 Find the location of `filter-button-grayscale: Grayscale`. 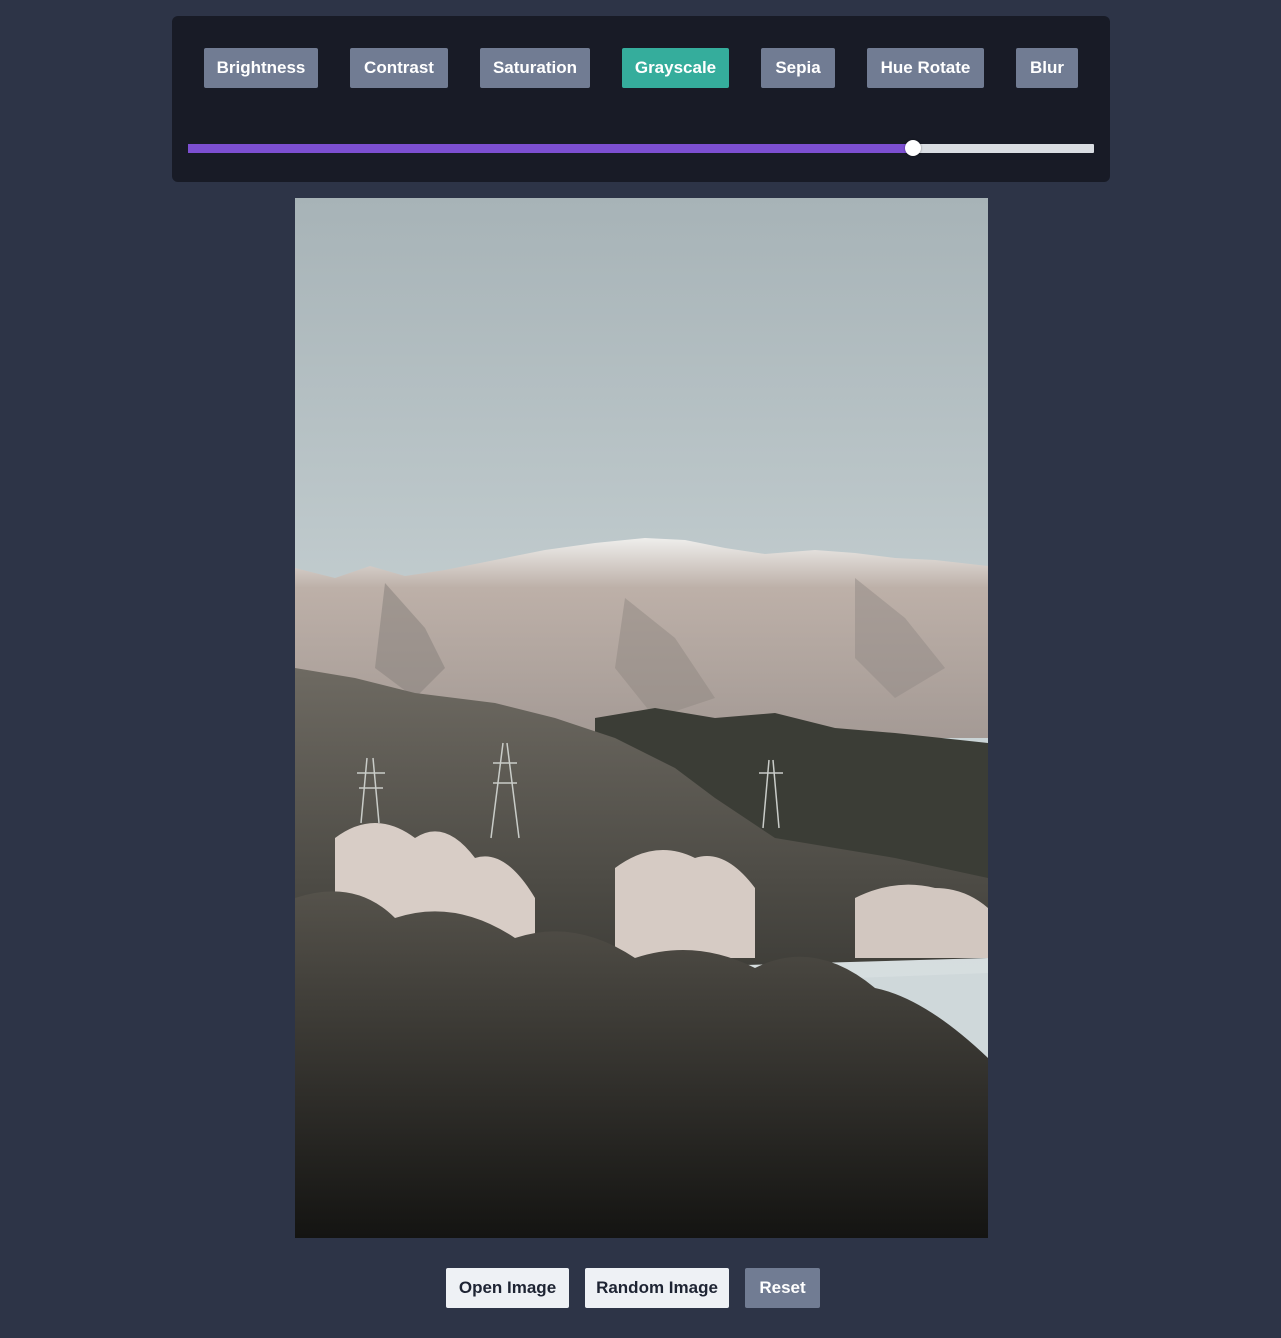

filter-button-grayscale: Grayscale is located at coordinates (675, 68).